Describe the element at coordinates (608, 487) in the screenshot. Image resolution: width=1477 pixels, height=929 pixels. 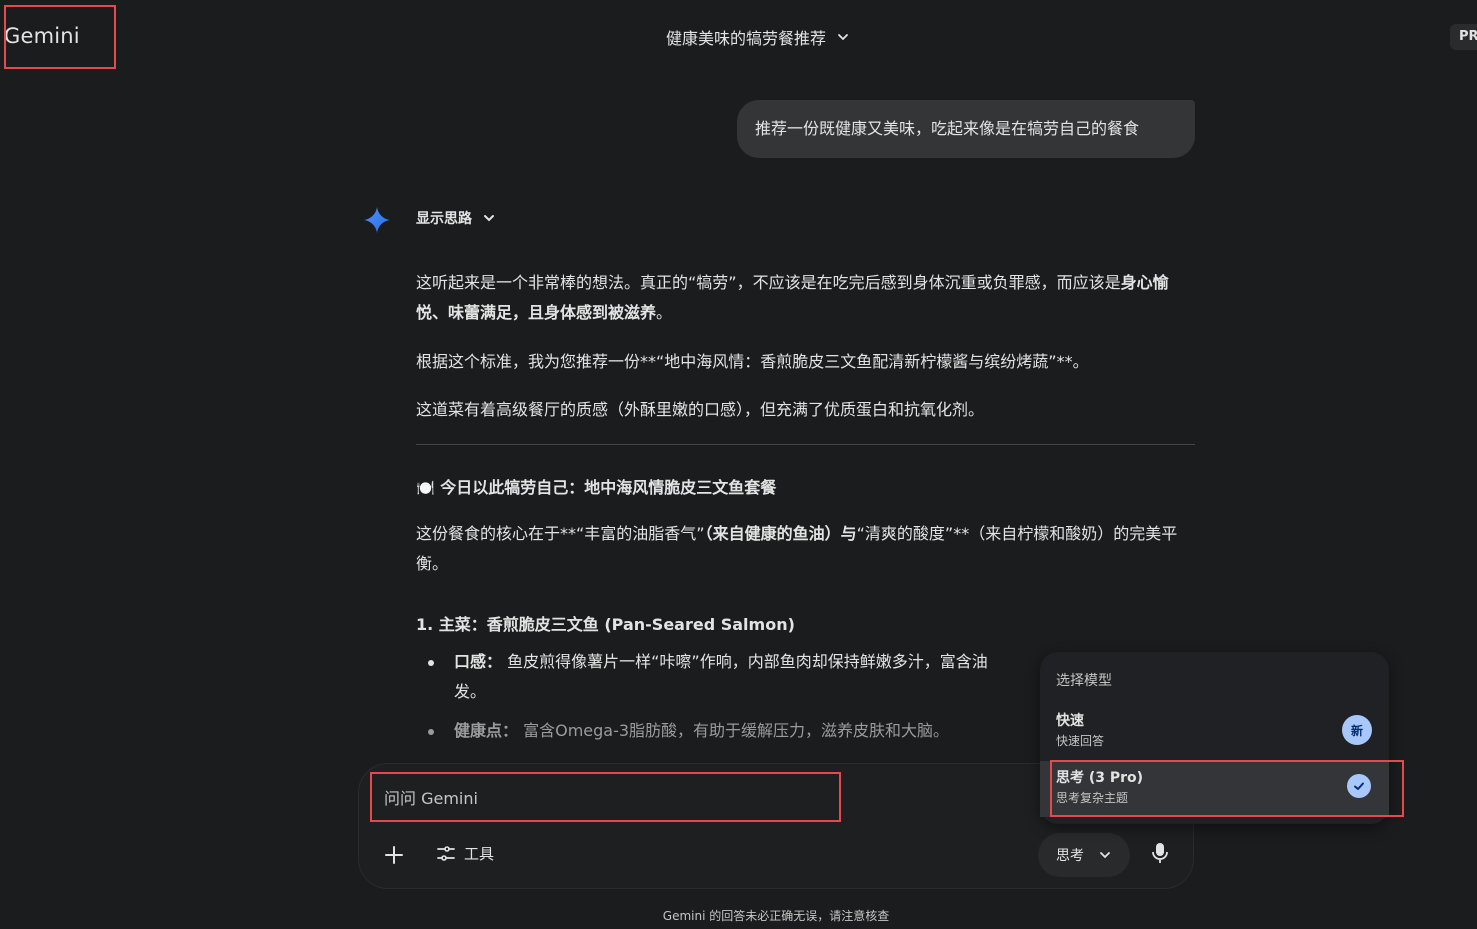
I see `section-heading-text: 今日以此犒劳自己：地中海风情脆皮三文鱼套餐` at that location.